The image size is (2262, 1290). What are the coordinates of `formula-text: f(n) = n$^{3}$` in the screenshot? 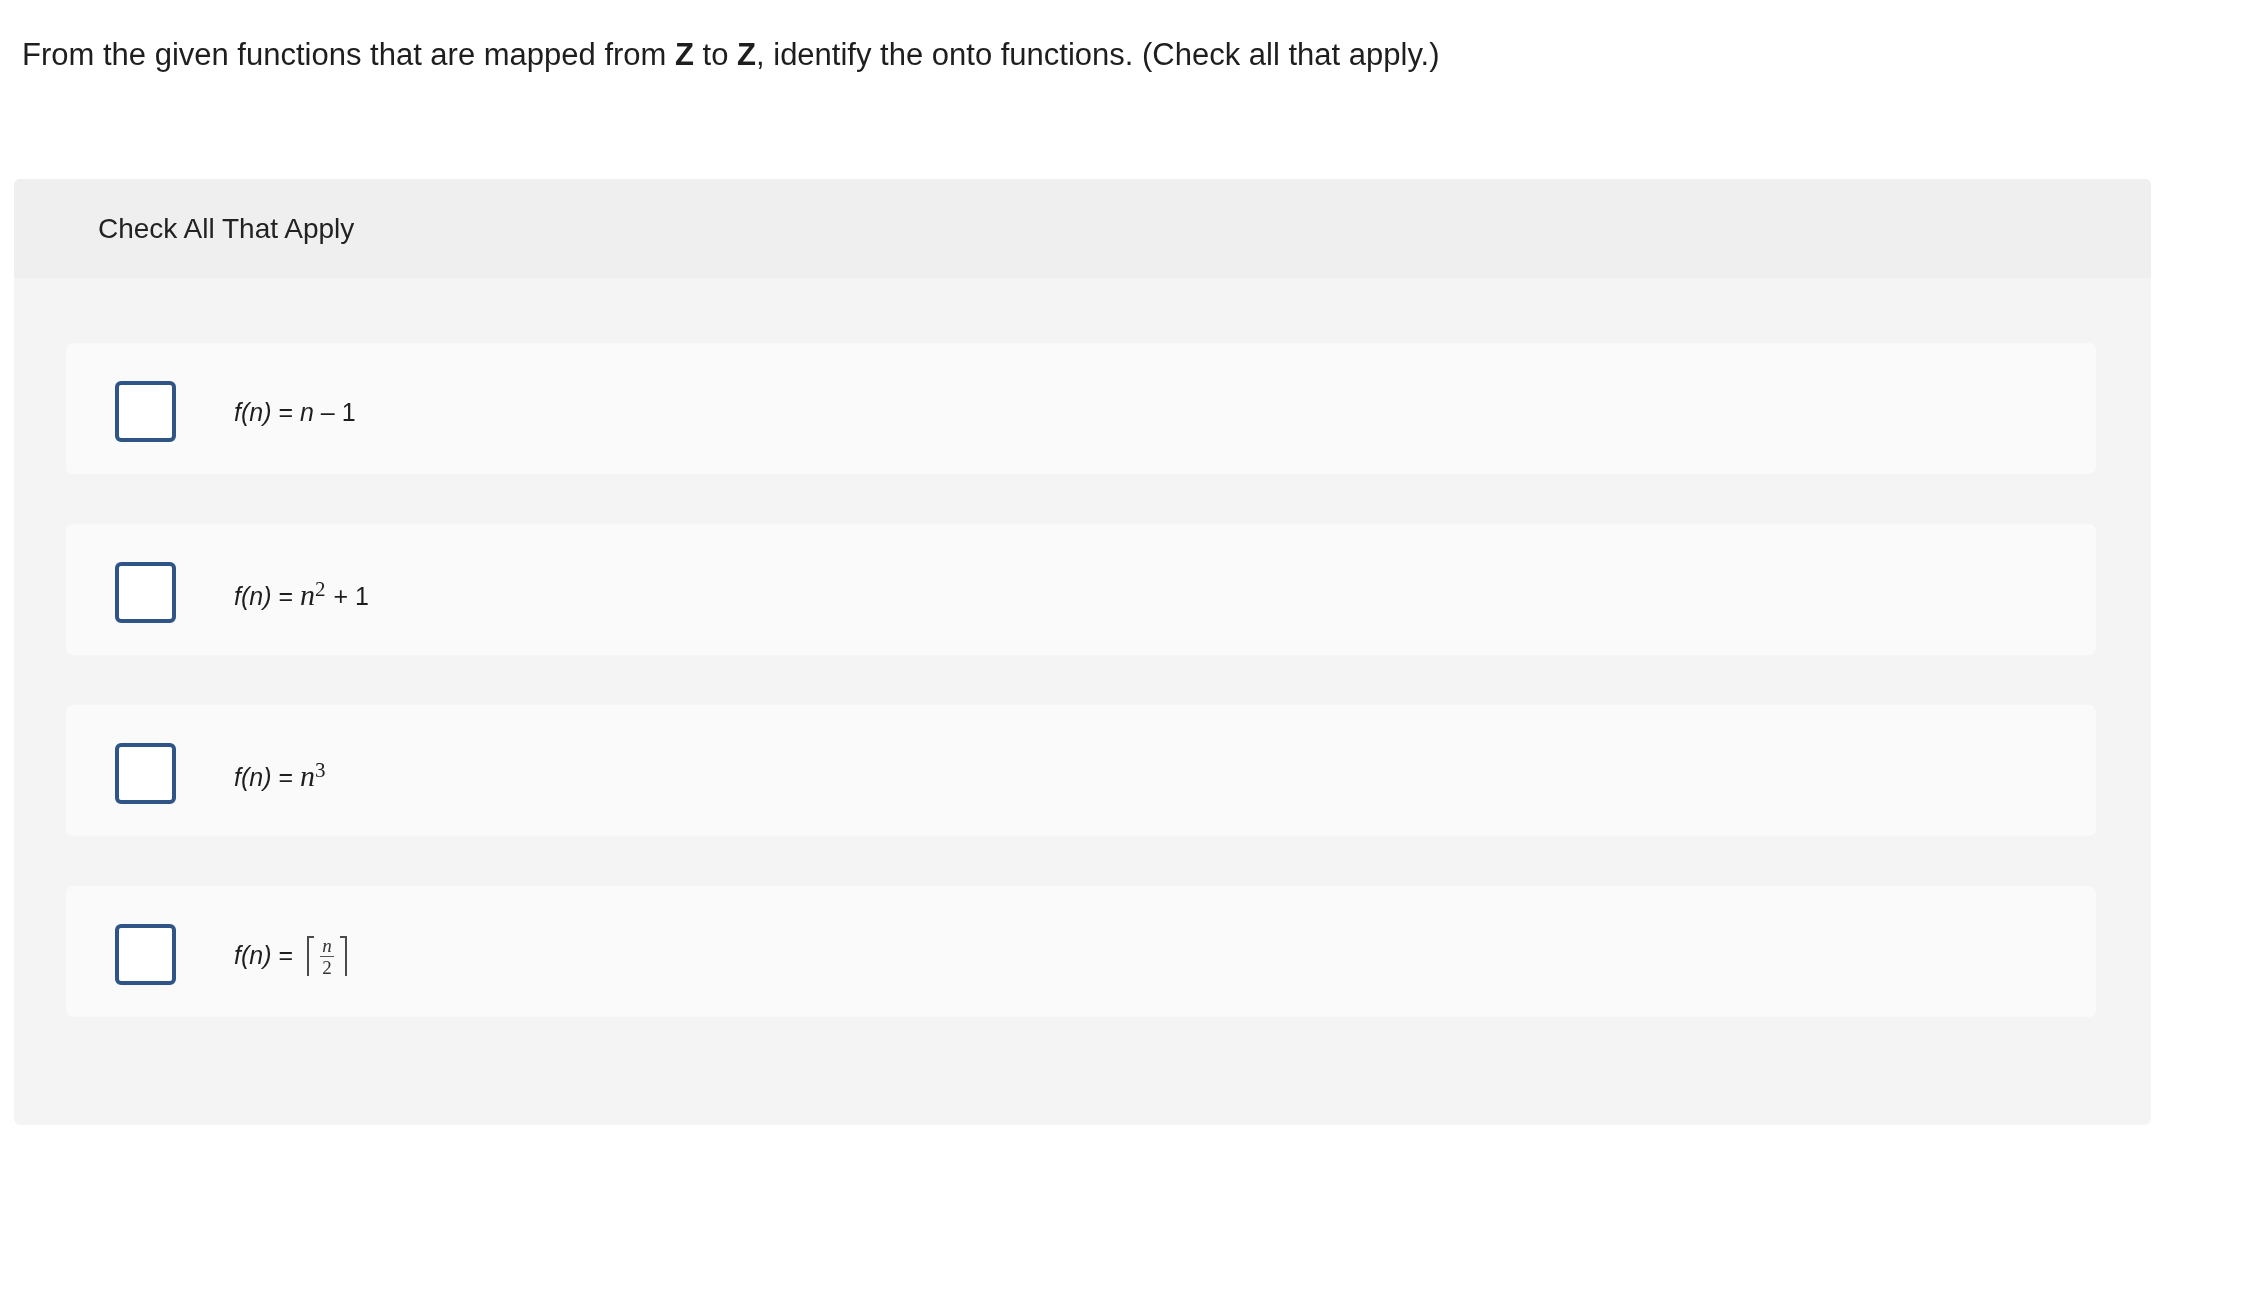 It's located at (280, 775).